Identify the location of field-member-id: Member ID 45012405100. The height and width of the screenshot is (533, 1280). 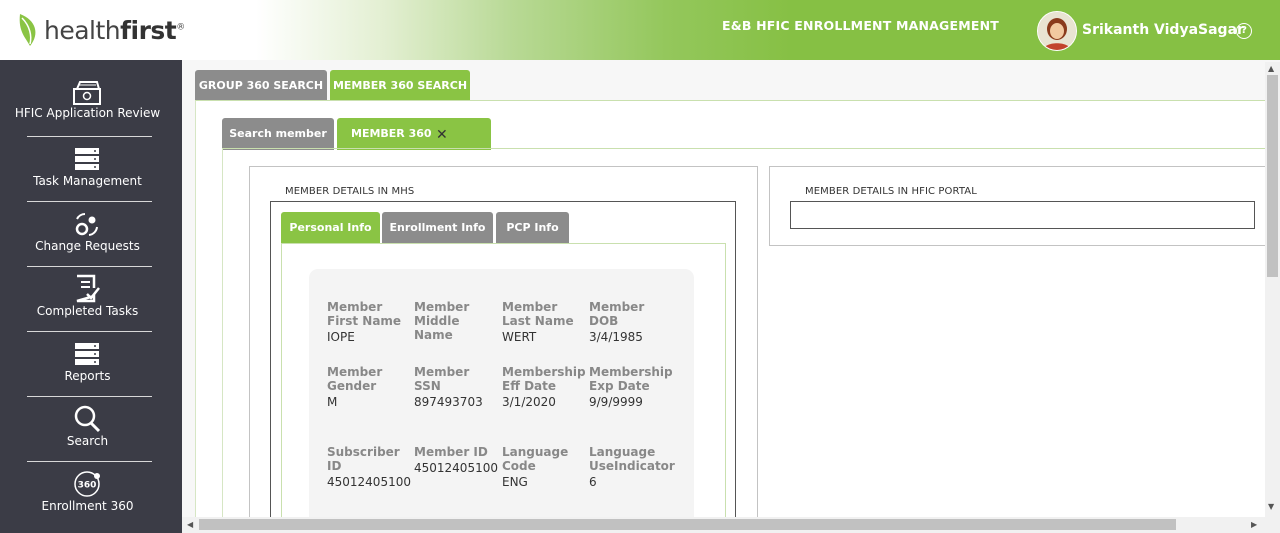
(456, 460).